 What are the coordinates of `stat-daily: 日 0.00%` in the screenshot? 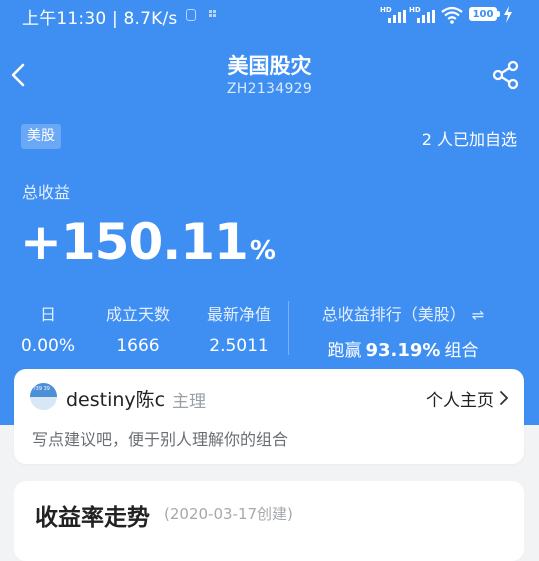 It's located at (48, 328).